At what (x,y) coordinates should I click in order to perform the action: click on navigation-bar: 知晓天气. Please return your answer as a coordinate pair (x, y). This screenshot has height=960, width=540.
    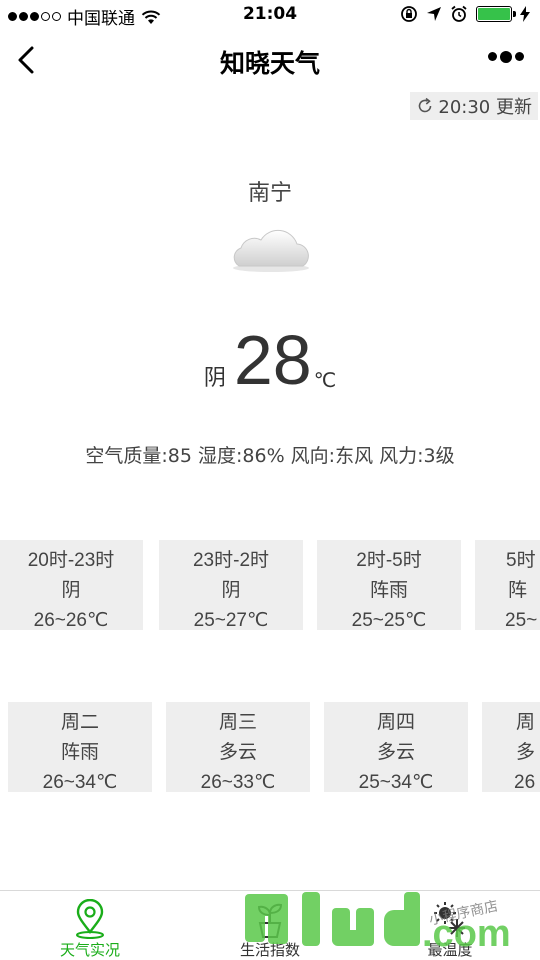
    Looking at the image, I should click on (270, 60).